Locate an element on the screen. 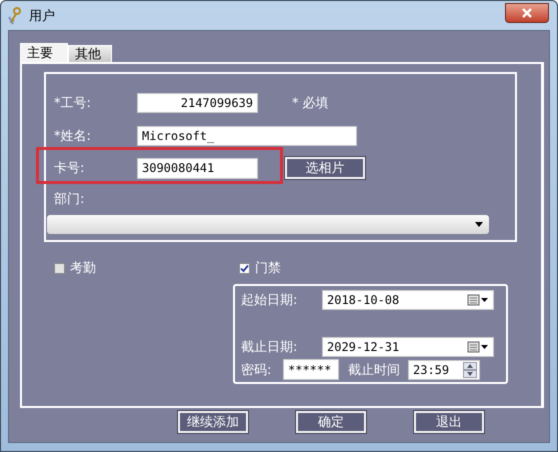 Image resolution: width=558 pixels, height=452 pixels. checkbox-label: 门禁 is located at coordinates (268, 268).